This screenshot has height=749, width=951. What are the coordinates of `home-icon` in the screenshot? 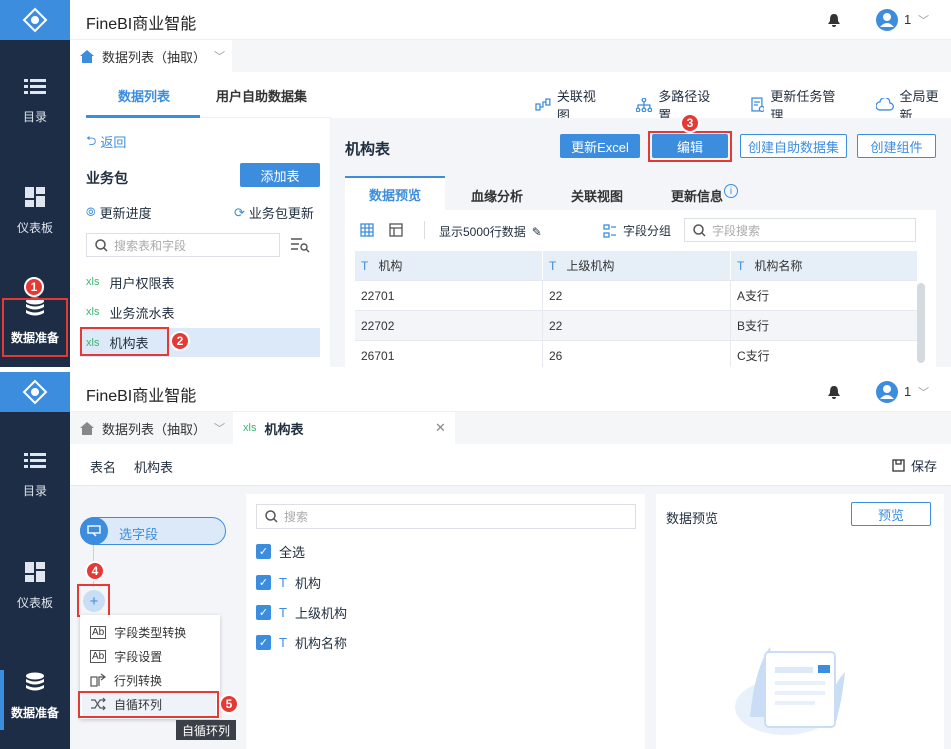 It's located at (87, 56).